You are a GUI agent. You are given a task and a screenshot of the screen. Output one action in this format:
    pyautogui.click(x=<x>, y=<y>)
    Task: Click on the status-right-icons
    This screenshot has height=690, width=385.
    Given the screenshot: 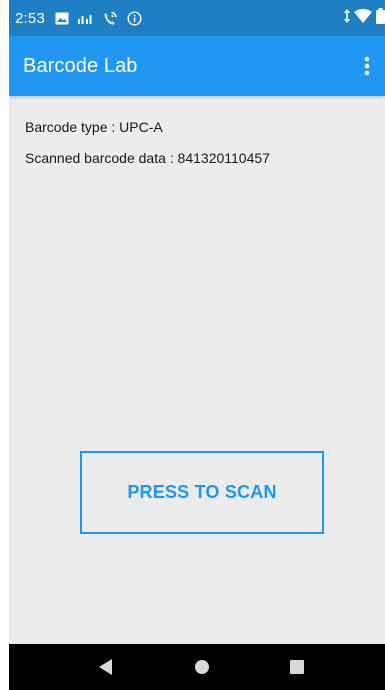 What is the action you would take?
    pyautogui.click(x=364, y=18)
    